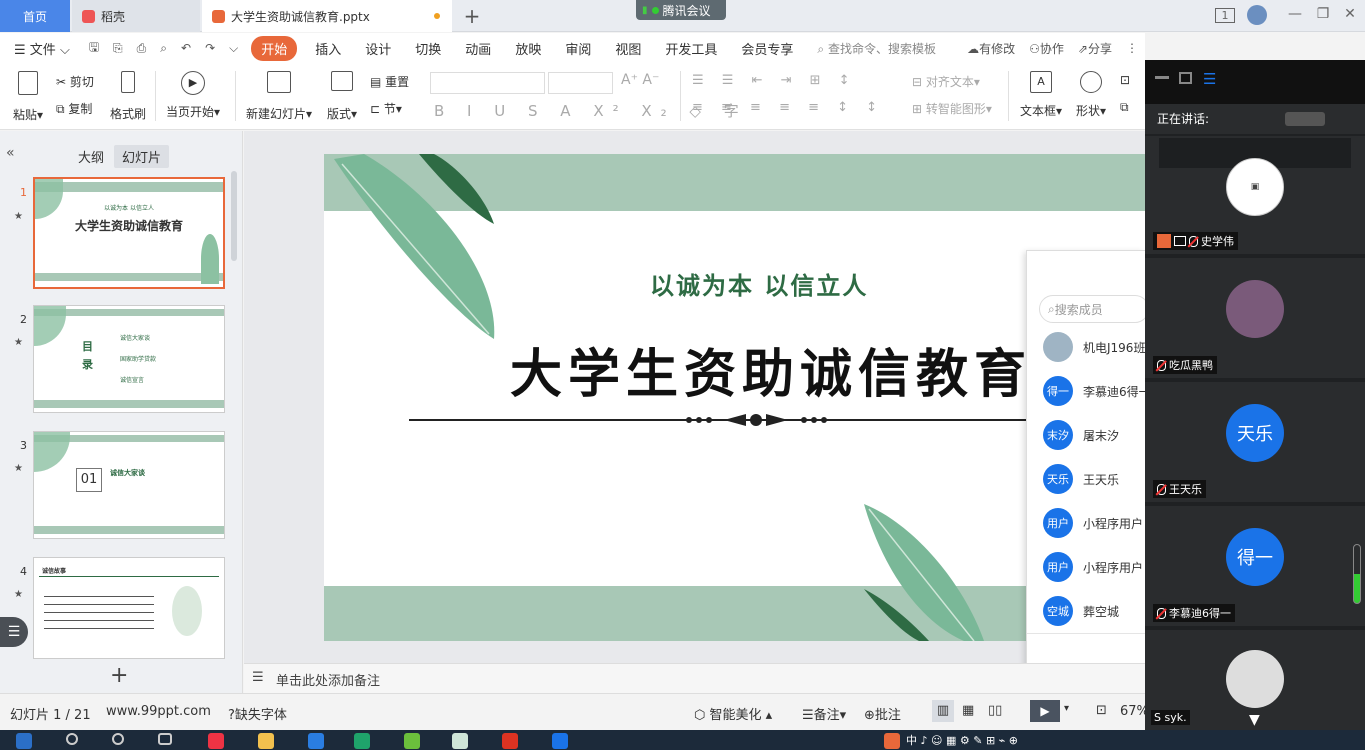  Describe the element at coordinates (487, 83) in the screenshot. I see `font-family-select` at that location.